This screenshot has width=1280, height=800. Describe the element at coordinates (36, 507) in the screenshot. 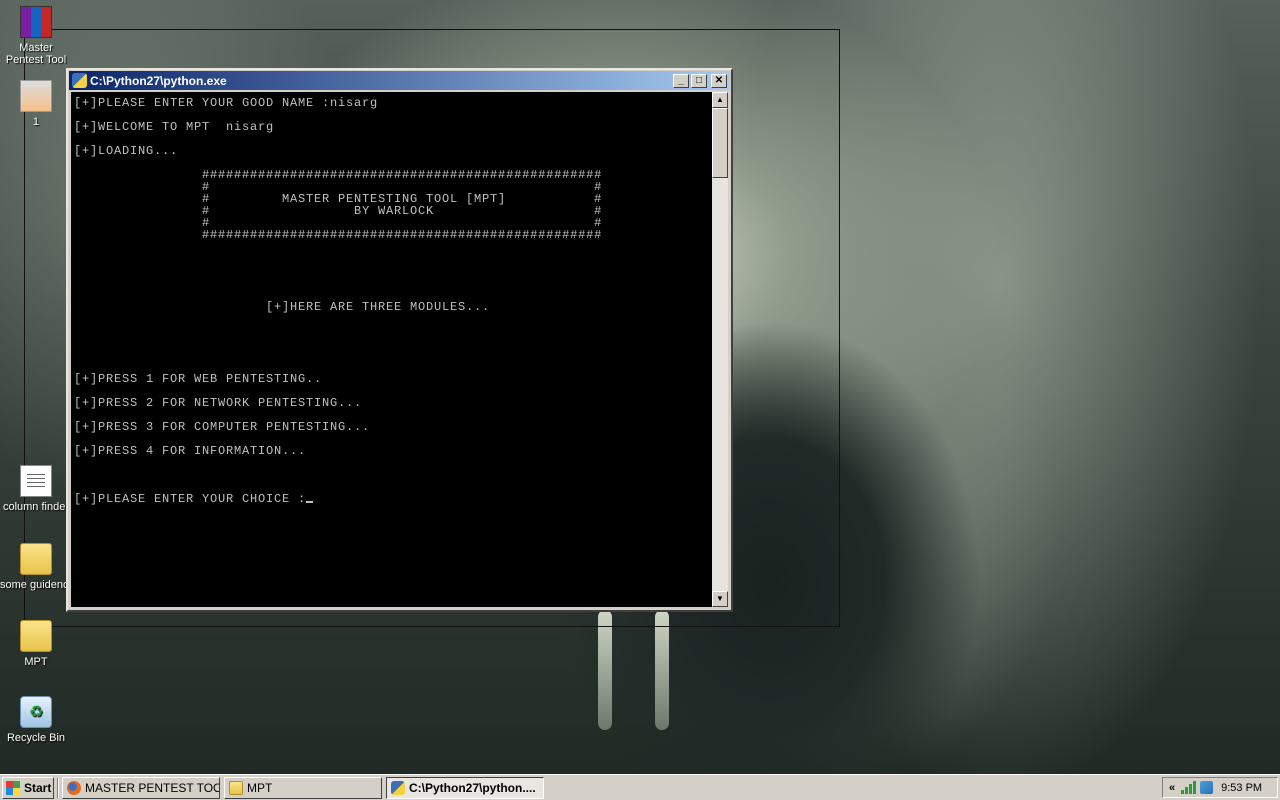

I see `desktop-icon-label: column finder` at that location.